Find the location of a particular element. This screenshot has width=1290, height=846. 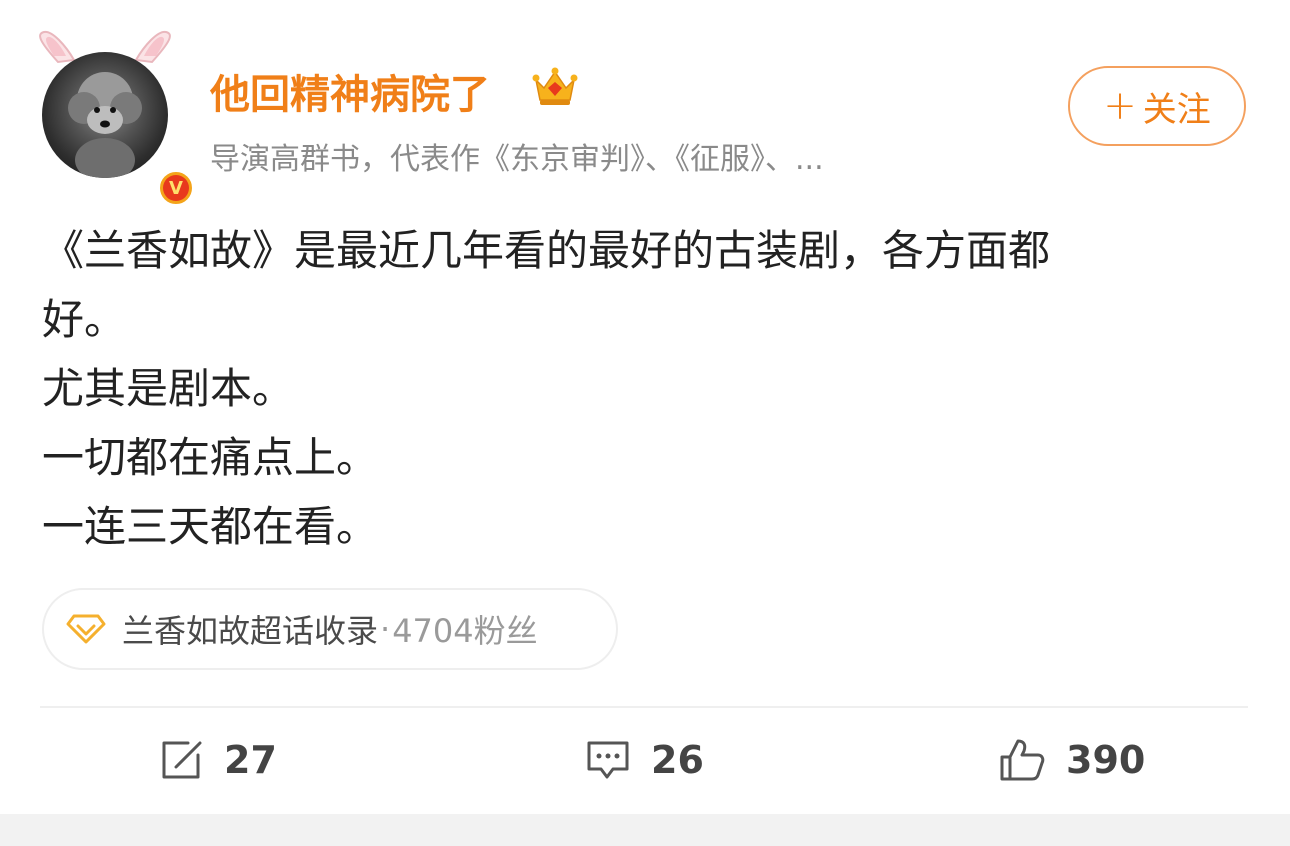

post-line: 一切都在痛点上。 is located at coordinates (210, 457).